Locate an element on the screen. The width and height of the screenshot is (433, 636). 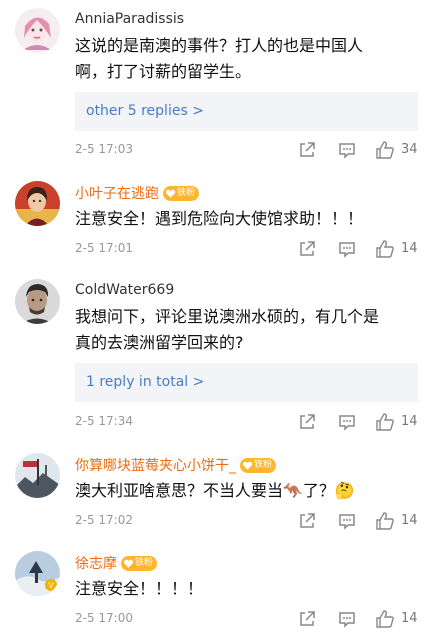
svg-text: V is located at coordinates (51, 585).